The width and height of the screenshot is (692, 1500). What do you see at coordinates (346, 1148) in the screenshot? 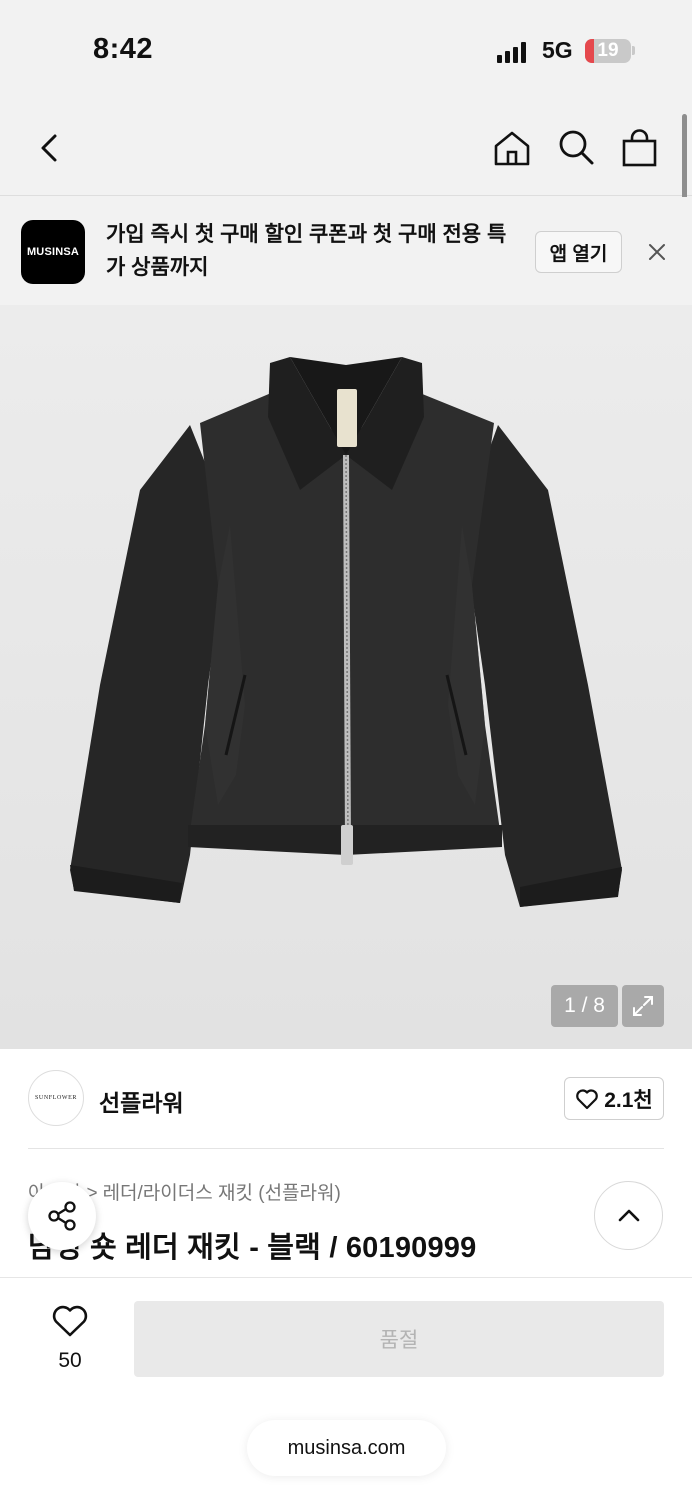
I see `divider` at bounding box center [346, 1148].